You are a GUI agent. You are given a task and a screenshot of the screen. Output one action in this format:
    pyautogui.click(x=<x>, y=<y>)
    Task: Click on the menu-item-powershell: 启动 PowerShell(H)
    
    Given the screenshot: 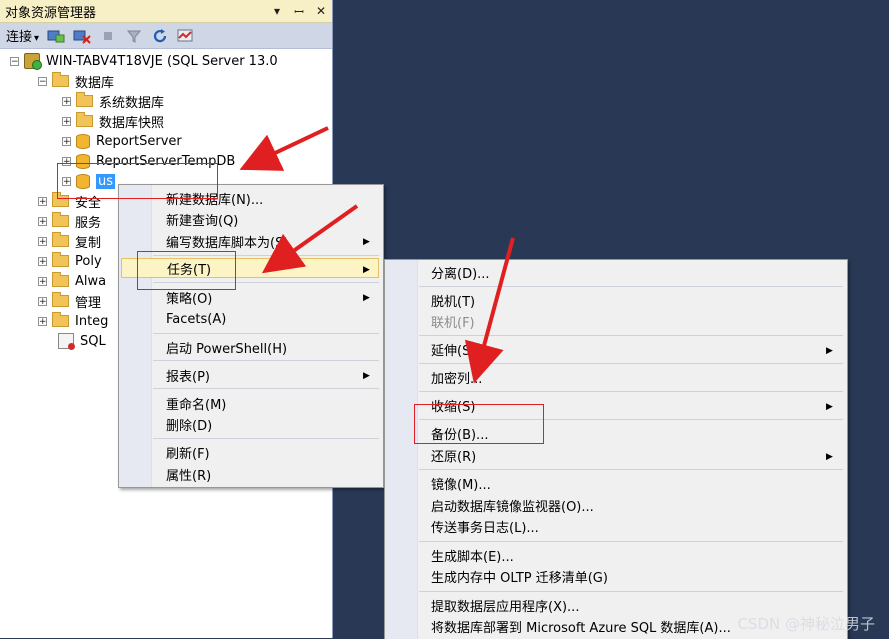 What is the action you would take?
    pyautogui.click(x=226, y=347)
    